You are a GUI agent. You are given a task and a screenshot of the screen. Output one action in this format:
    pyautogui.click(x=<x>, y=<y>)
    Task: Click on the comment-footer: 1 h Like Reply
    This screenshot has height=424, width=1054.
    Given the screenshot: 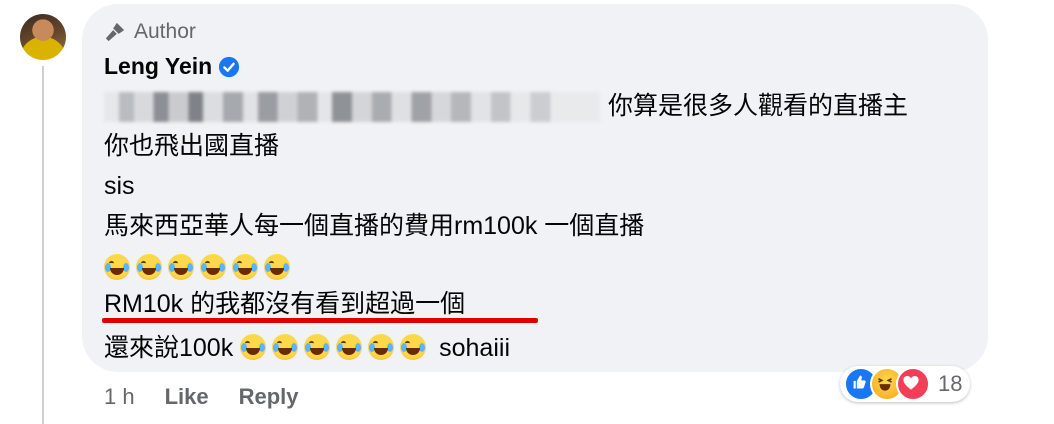 What is the action you would take?
    pyautogui.click(x=201, y=397)
    